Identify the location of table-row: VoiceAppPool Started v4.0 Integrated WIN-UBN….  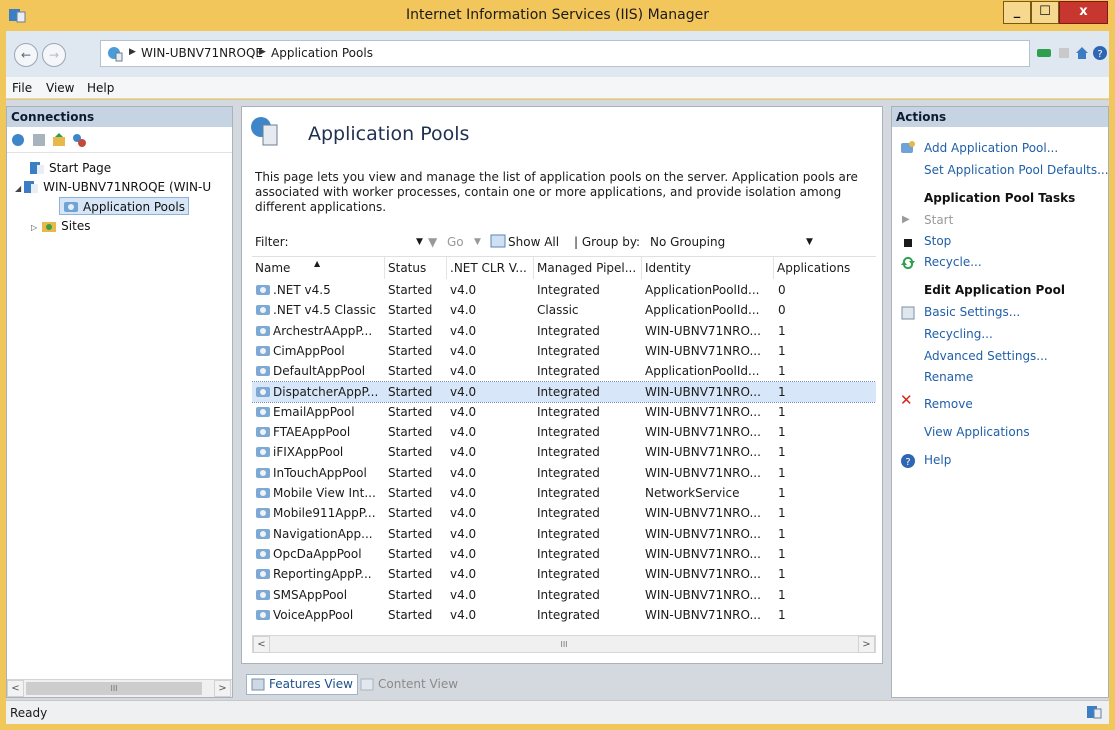
(564, 615).